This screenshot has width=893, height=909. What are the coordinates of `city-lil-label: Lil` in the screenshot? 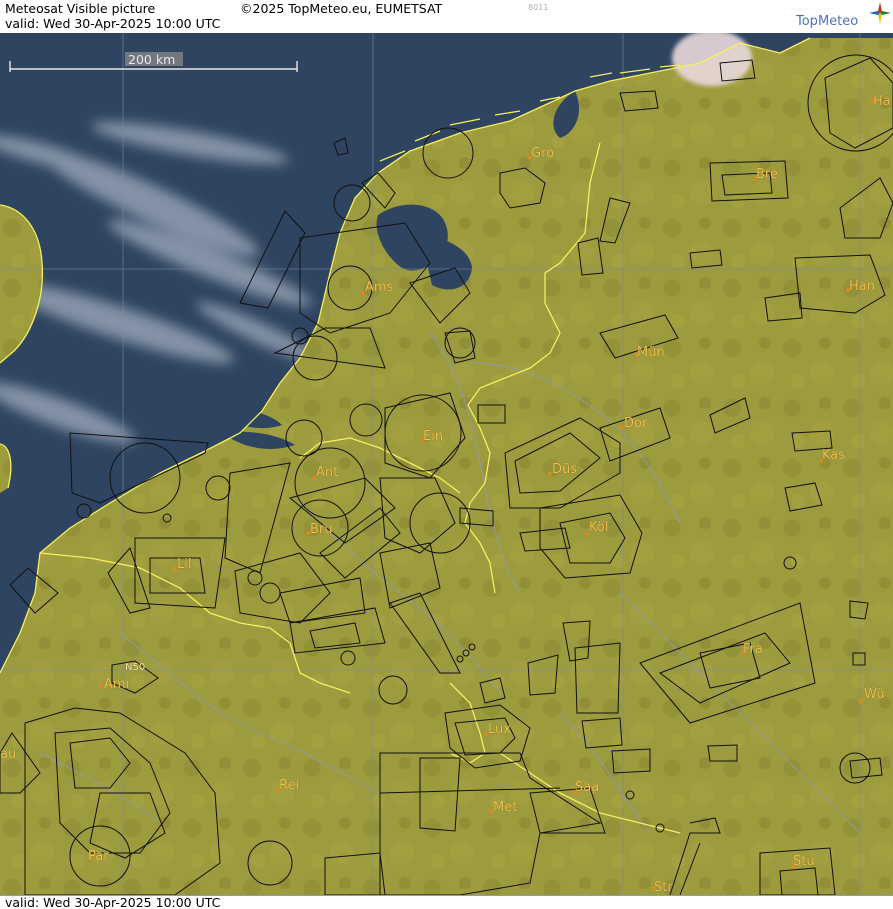 It's located at (184, 564).